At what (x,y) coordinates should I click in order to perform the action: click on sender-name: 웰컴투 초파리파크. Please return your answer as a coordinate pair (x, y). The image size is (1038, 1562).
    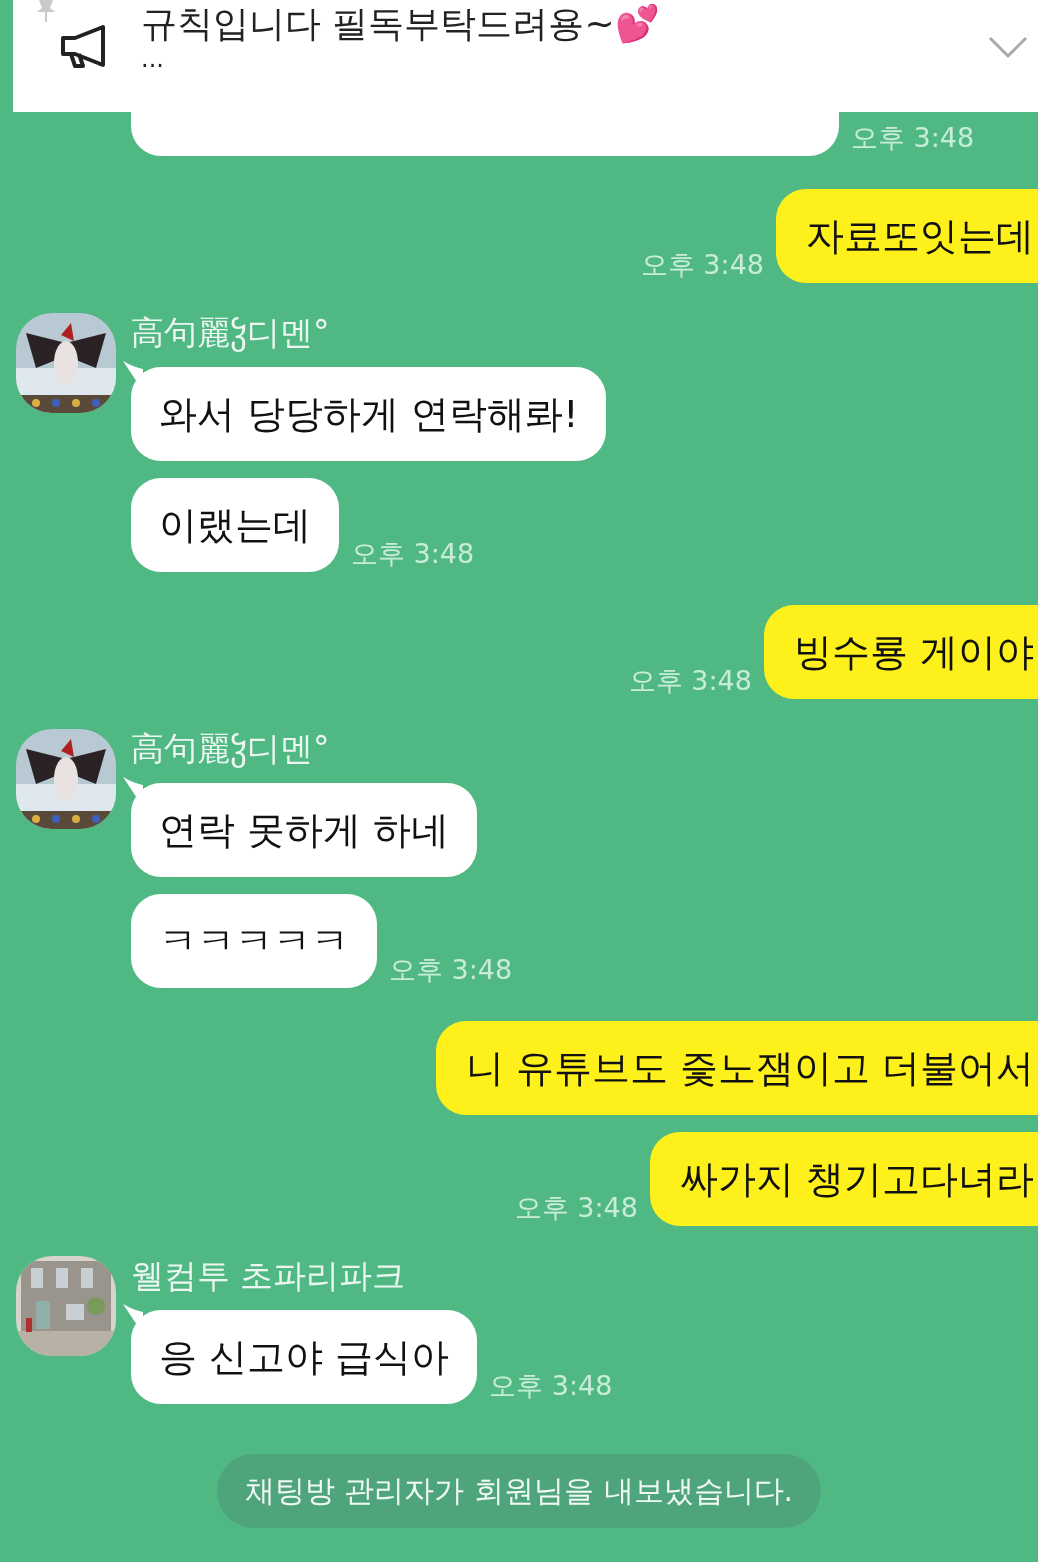
    Looking at the image, I should click on (268, 1276).